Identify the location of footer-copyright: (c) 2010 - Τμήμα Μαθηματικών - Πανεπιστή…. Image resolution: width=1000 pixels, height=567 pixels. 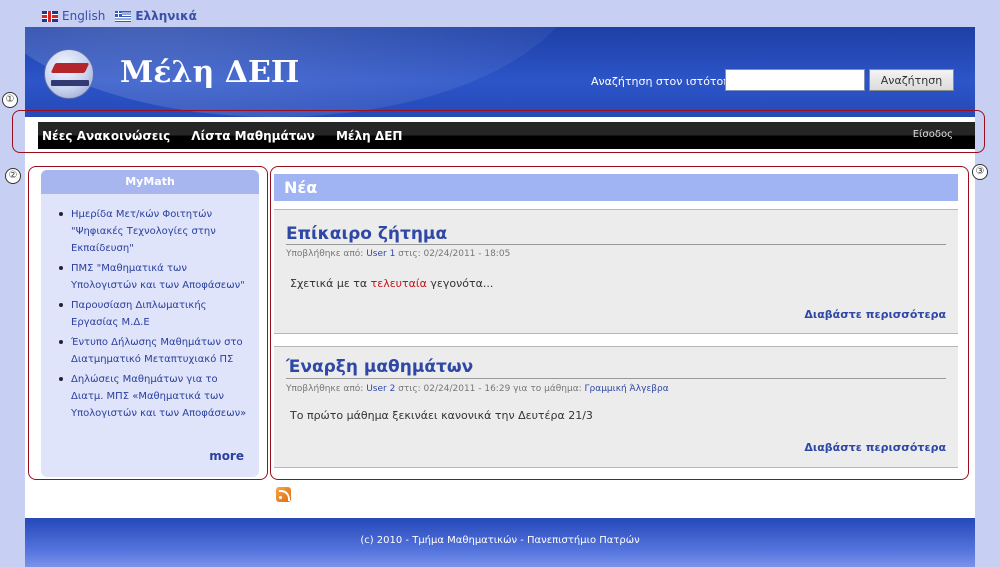
(500, 540).